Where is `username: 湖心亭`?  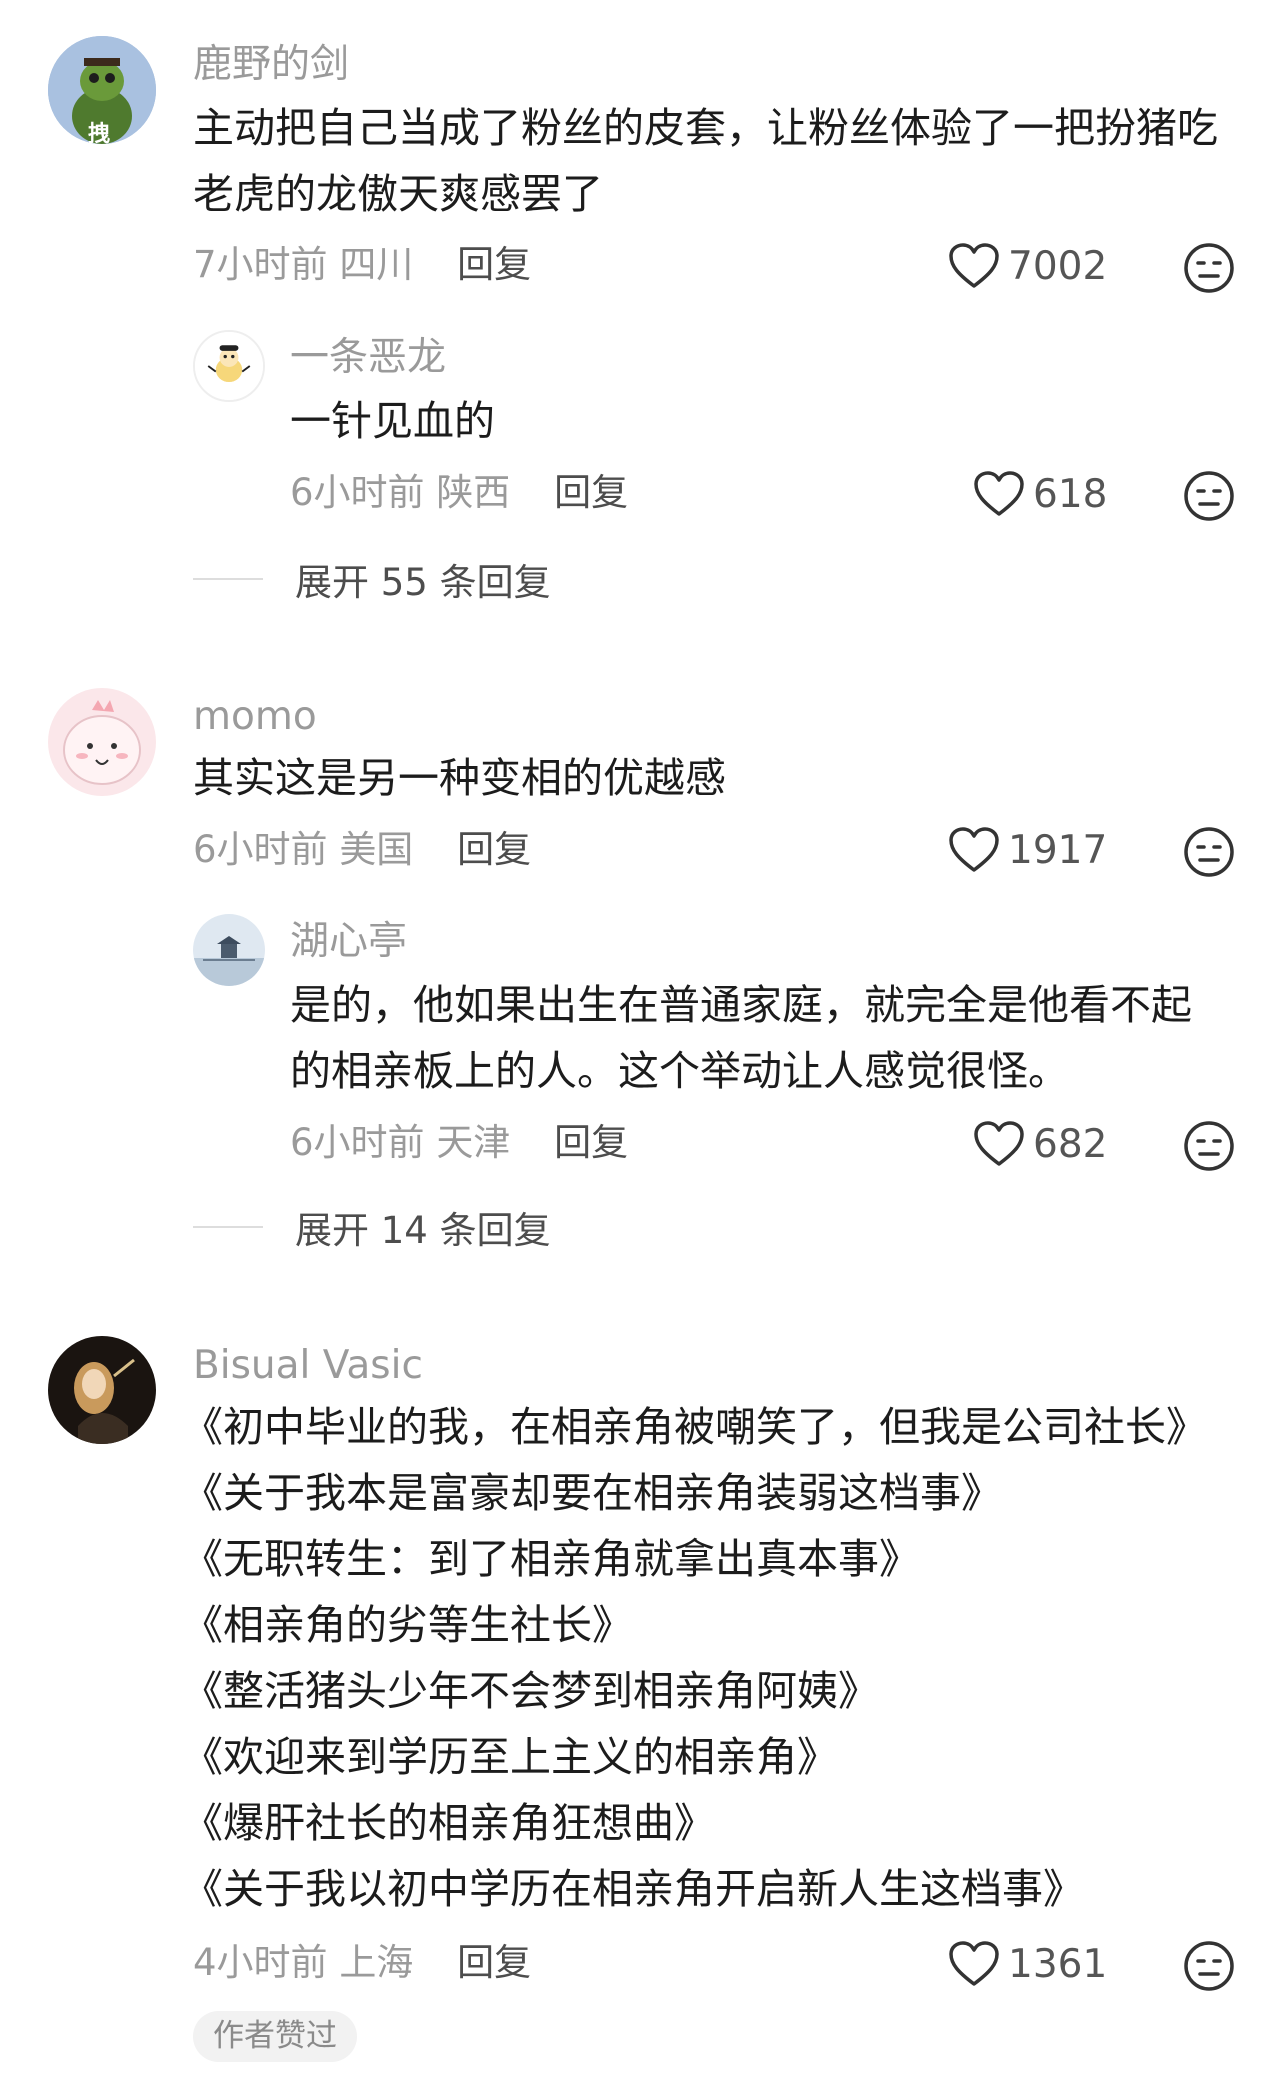
username: 湖心亭 is located at coordinates (348, 941).